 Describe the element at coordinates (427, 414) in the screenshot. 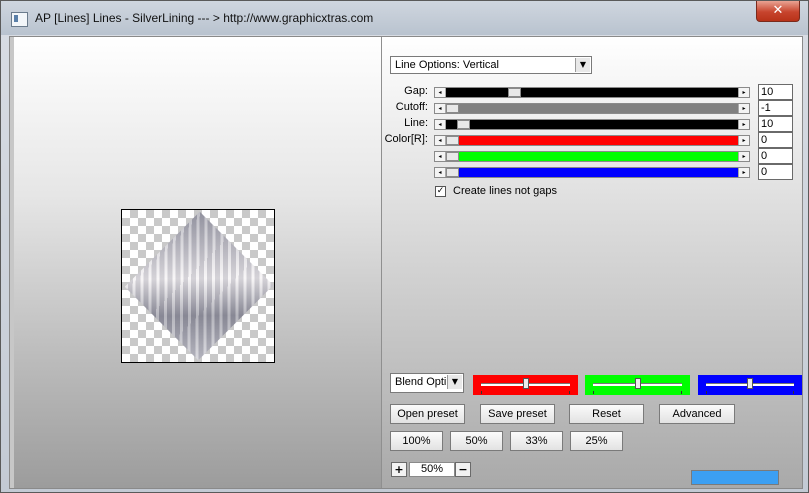

I see `open-preset-button: Open preset` at that location.